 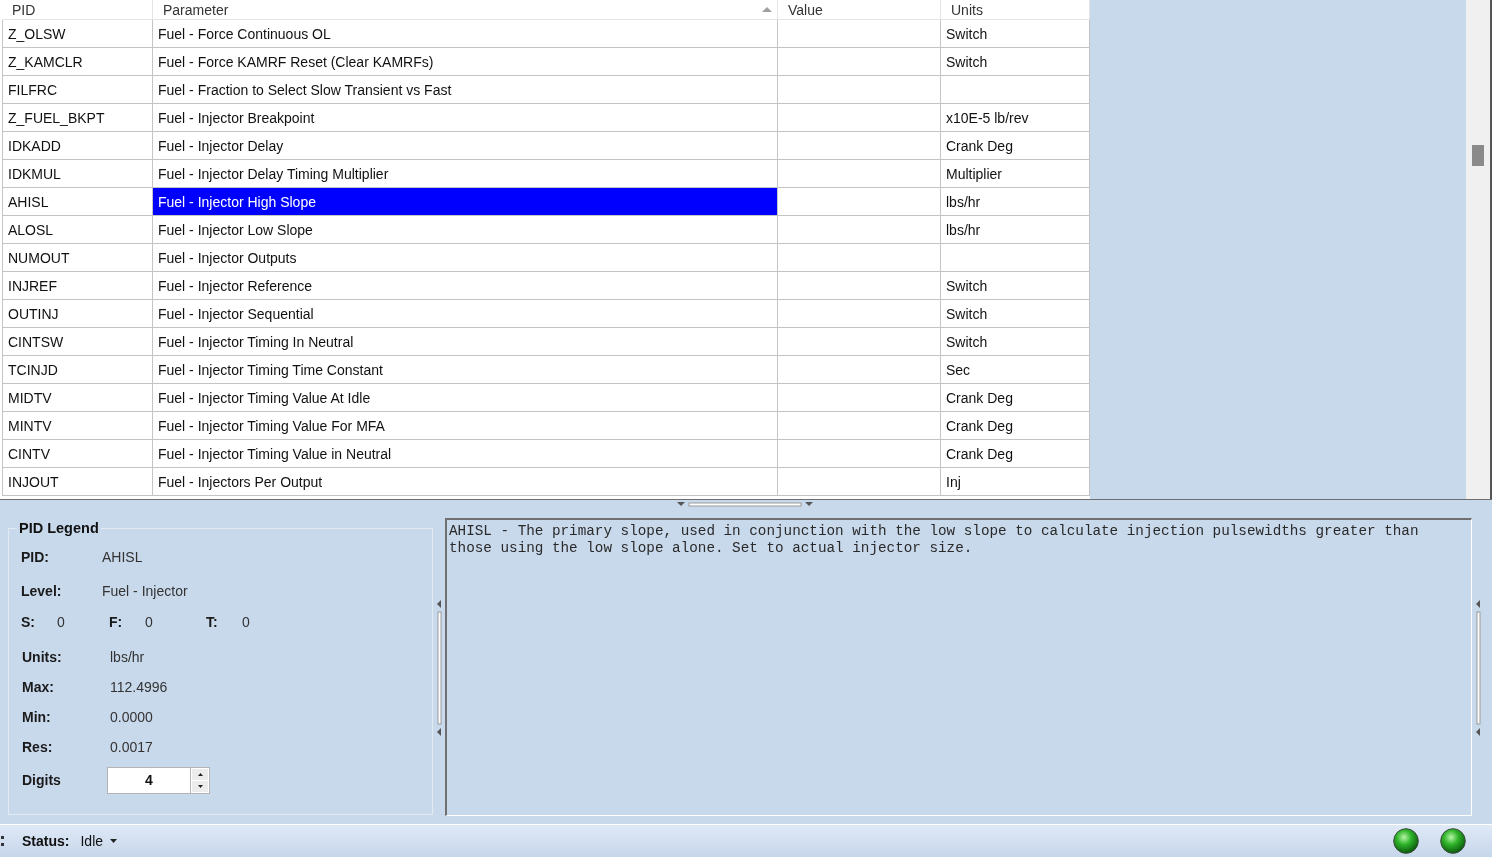 What do you see at coordinates (38, 747) in the screenshot?
I see `field-label: Res:` at bounding box center [38, 747].